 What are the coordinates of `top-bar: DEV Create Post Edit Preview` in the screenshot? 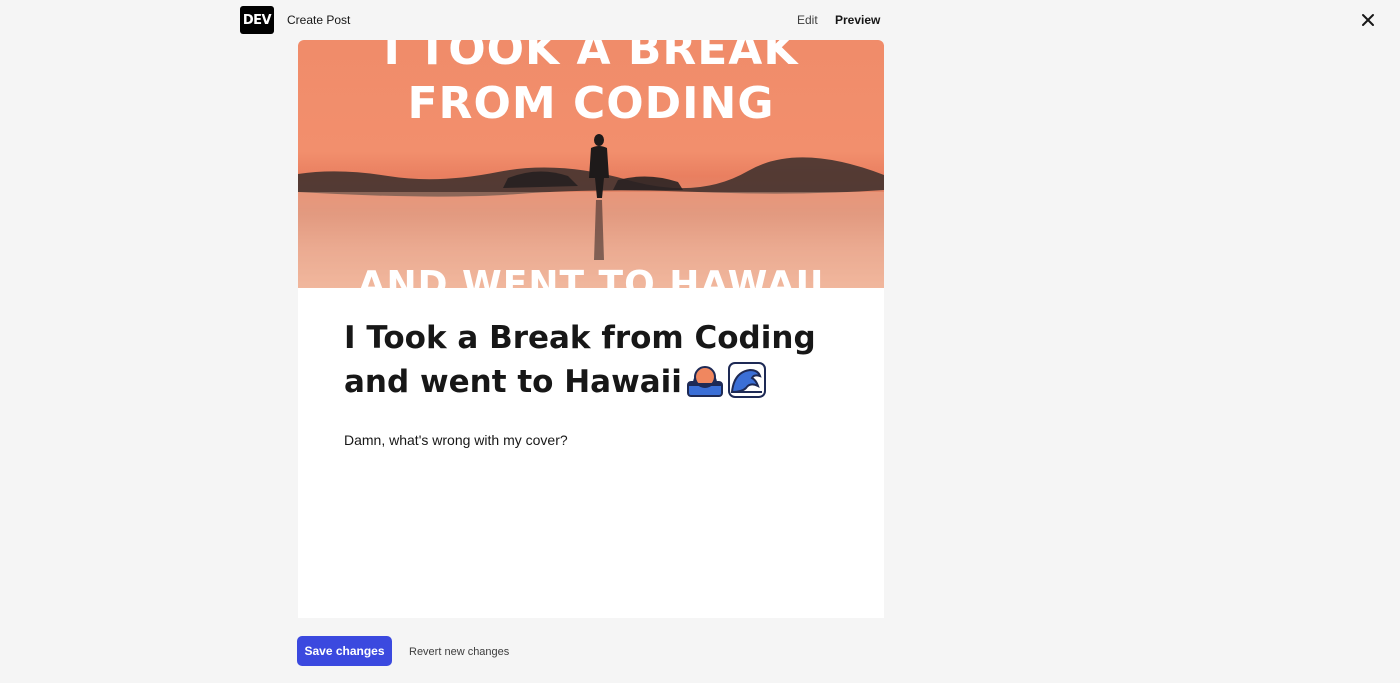 It's located at (700, 20).